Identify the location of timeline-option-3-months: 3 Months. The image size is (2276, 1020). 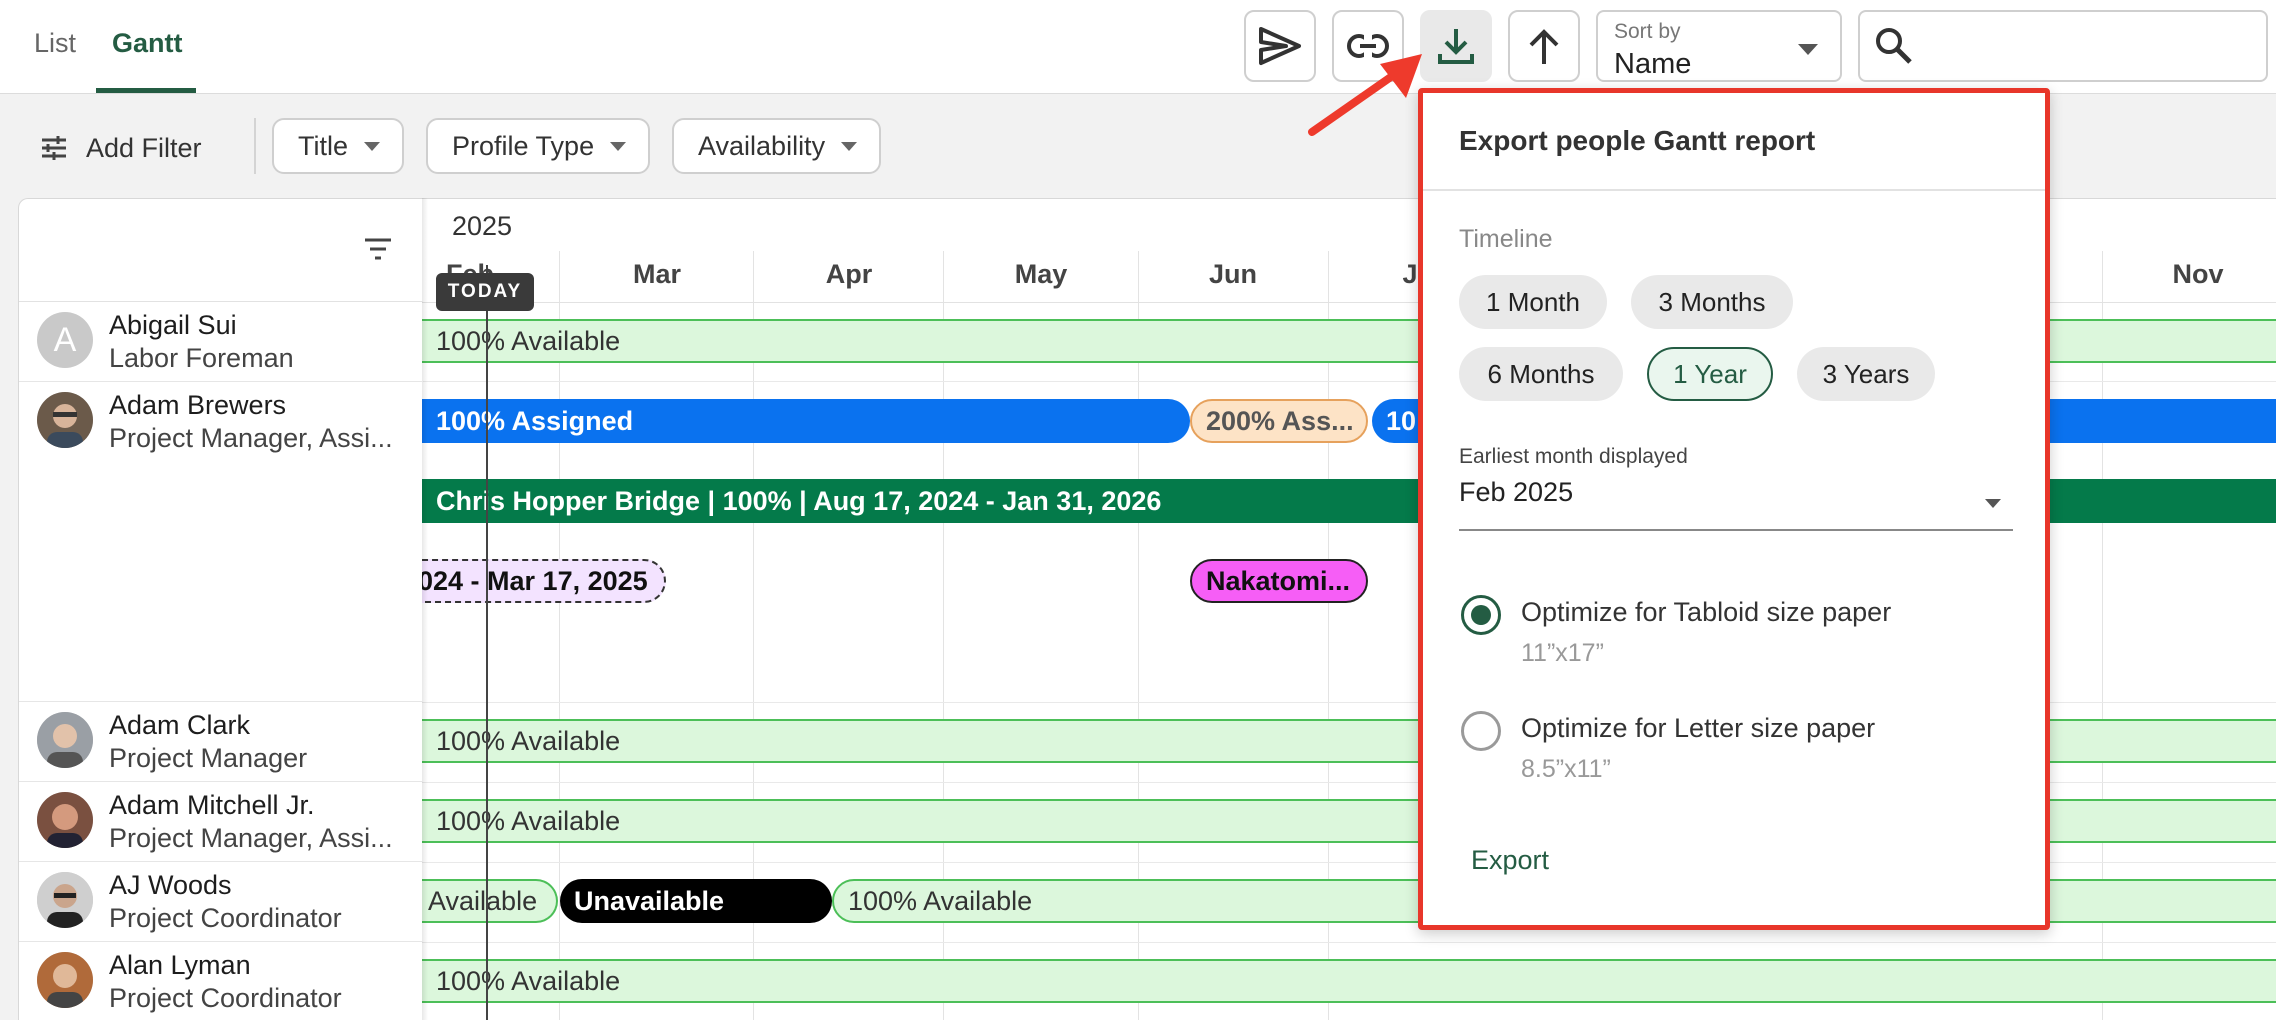
(1712, 302).